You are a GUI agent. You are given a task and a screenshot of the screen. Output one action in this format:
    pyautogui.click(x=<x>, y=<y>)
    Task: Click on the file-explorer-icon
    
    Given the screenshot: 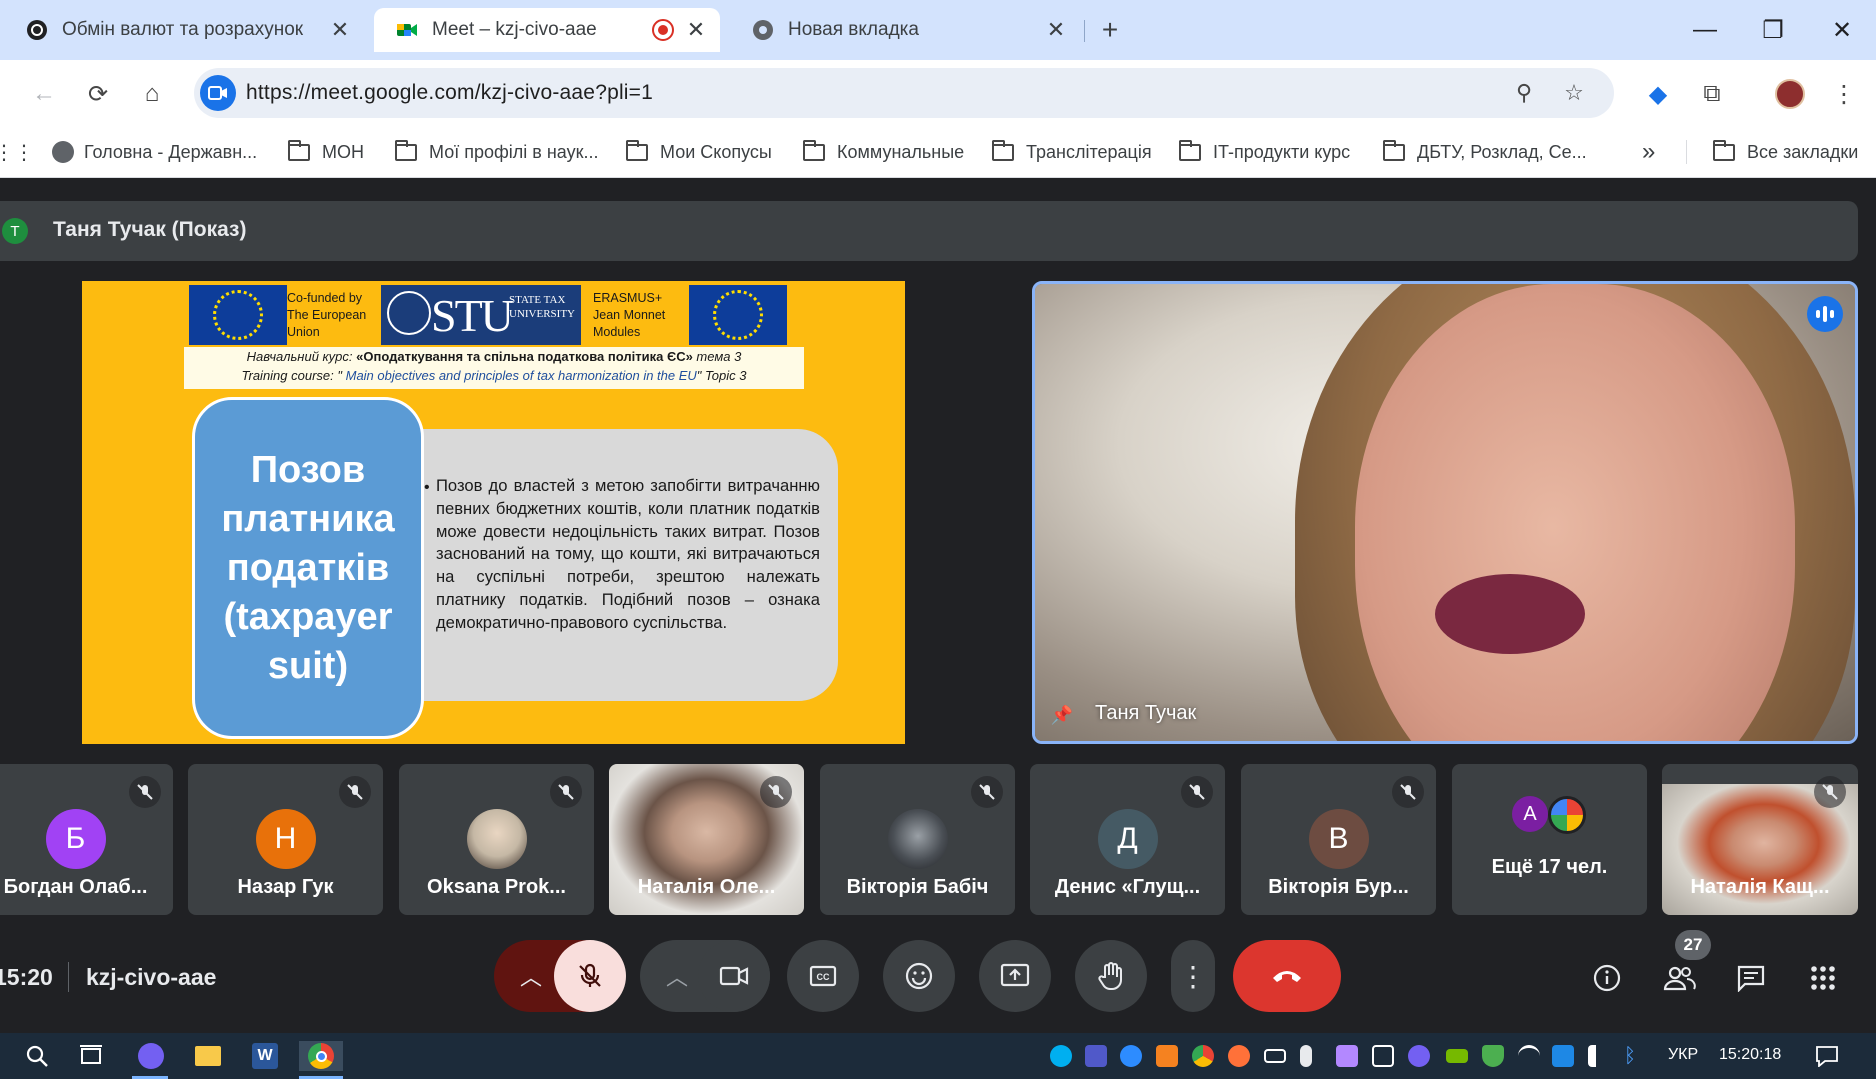 What is the action you would take?
    pyautogui.click(x=208, y=1056)
    